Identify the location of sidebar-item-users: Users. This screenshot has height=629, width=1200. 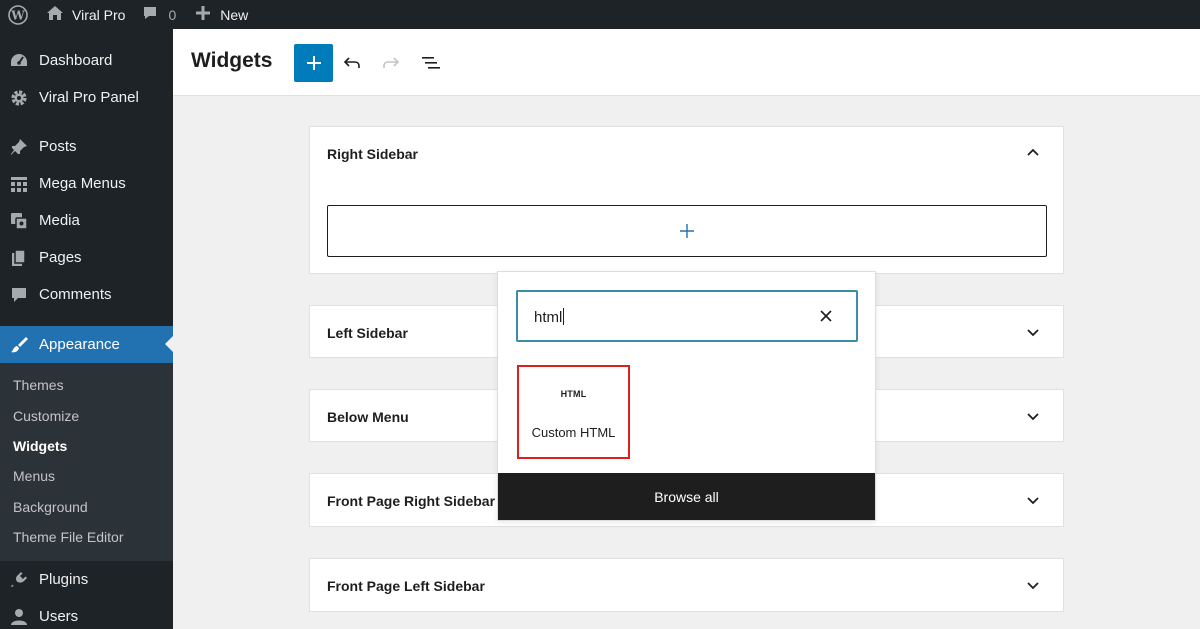
(86, 613).